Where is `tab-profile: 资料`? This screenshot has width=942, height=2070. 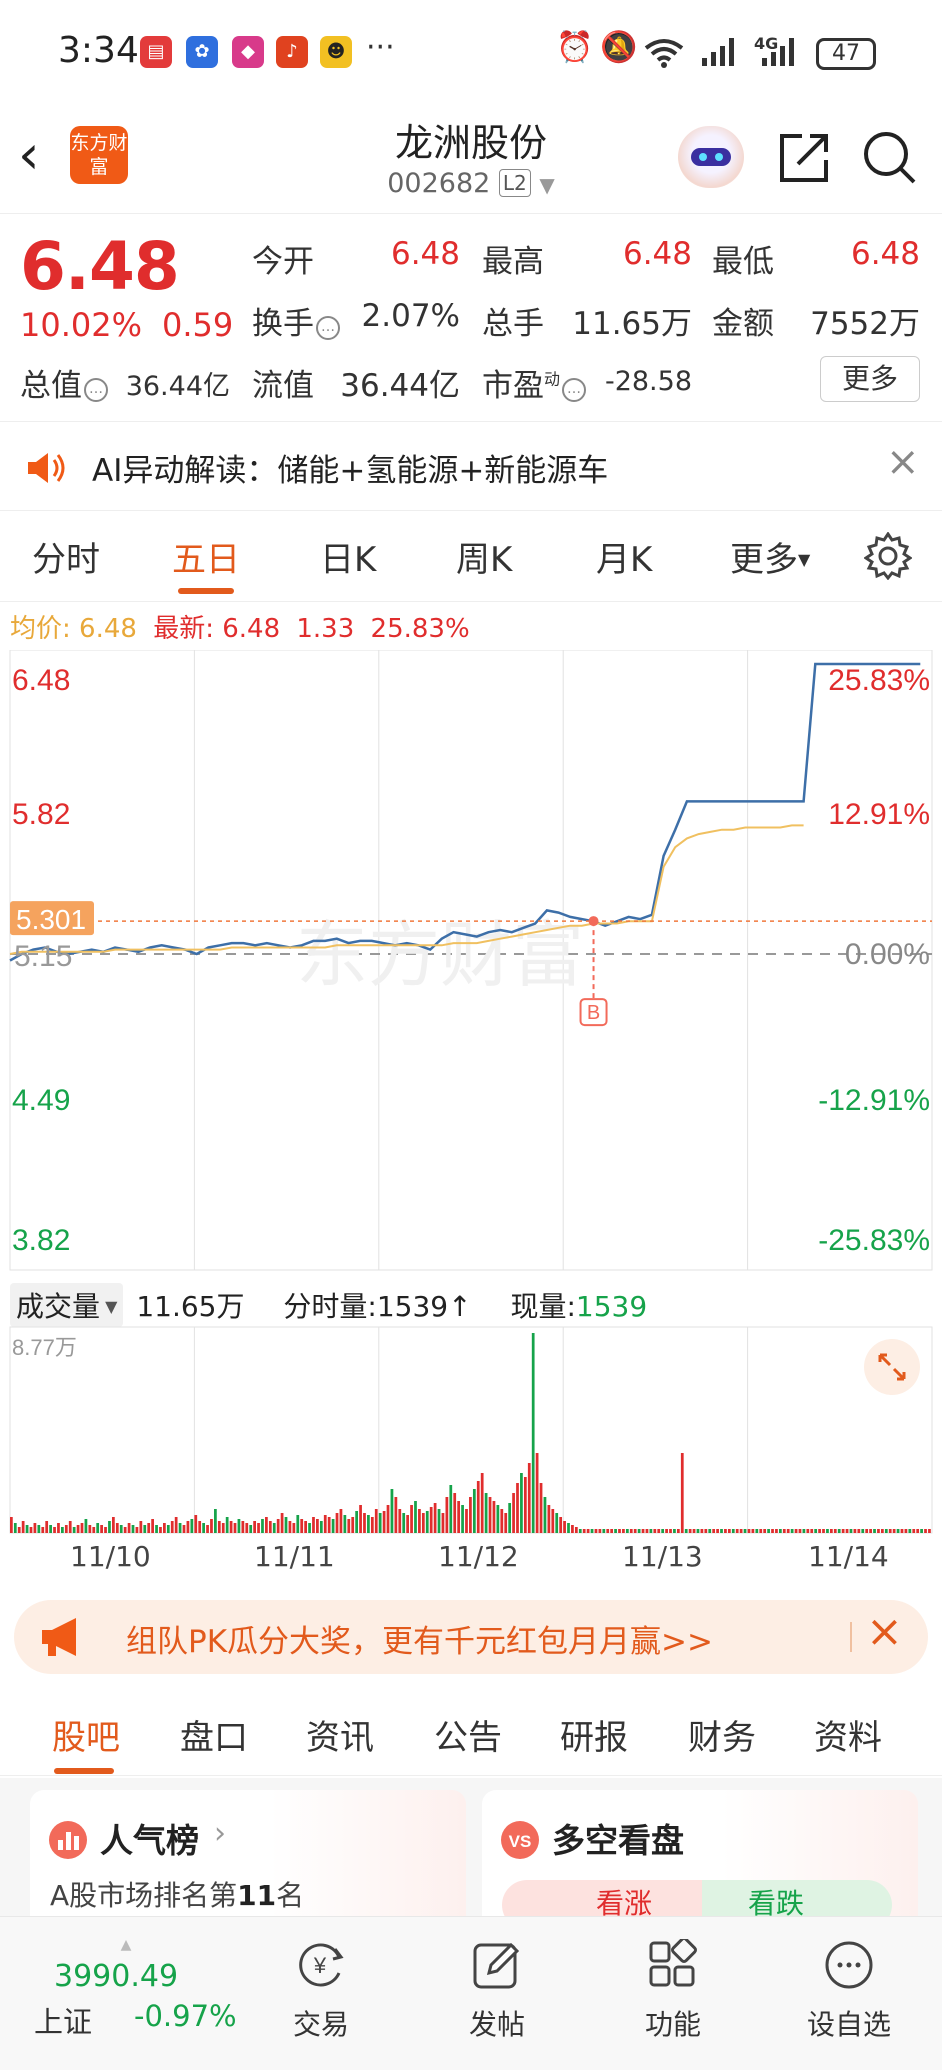
tab-profile: 资料 is located at coordinates (848, 1734).